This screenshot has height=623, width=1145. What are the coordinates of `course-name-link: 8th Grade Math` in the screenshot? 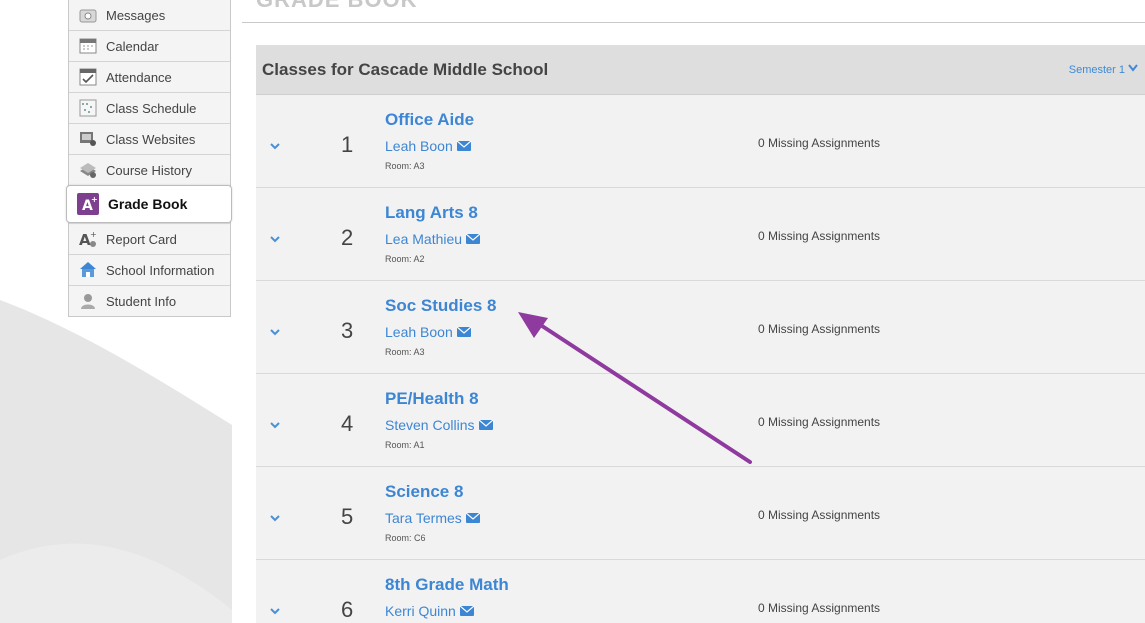 It's located at (447, 585).